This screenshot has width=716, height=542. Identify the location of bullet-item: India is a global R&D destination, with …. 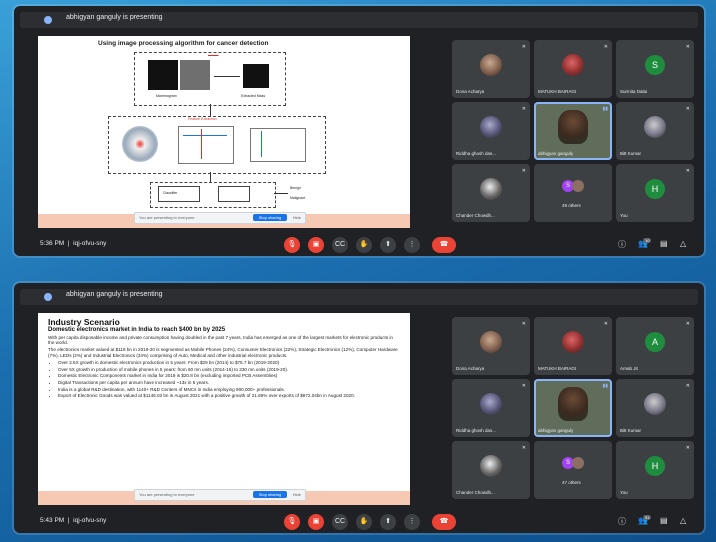
(229, 389).